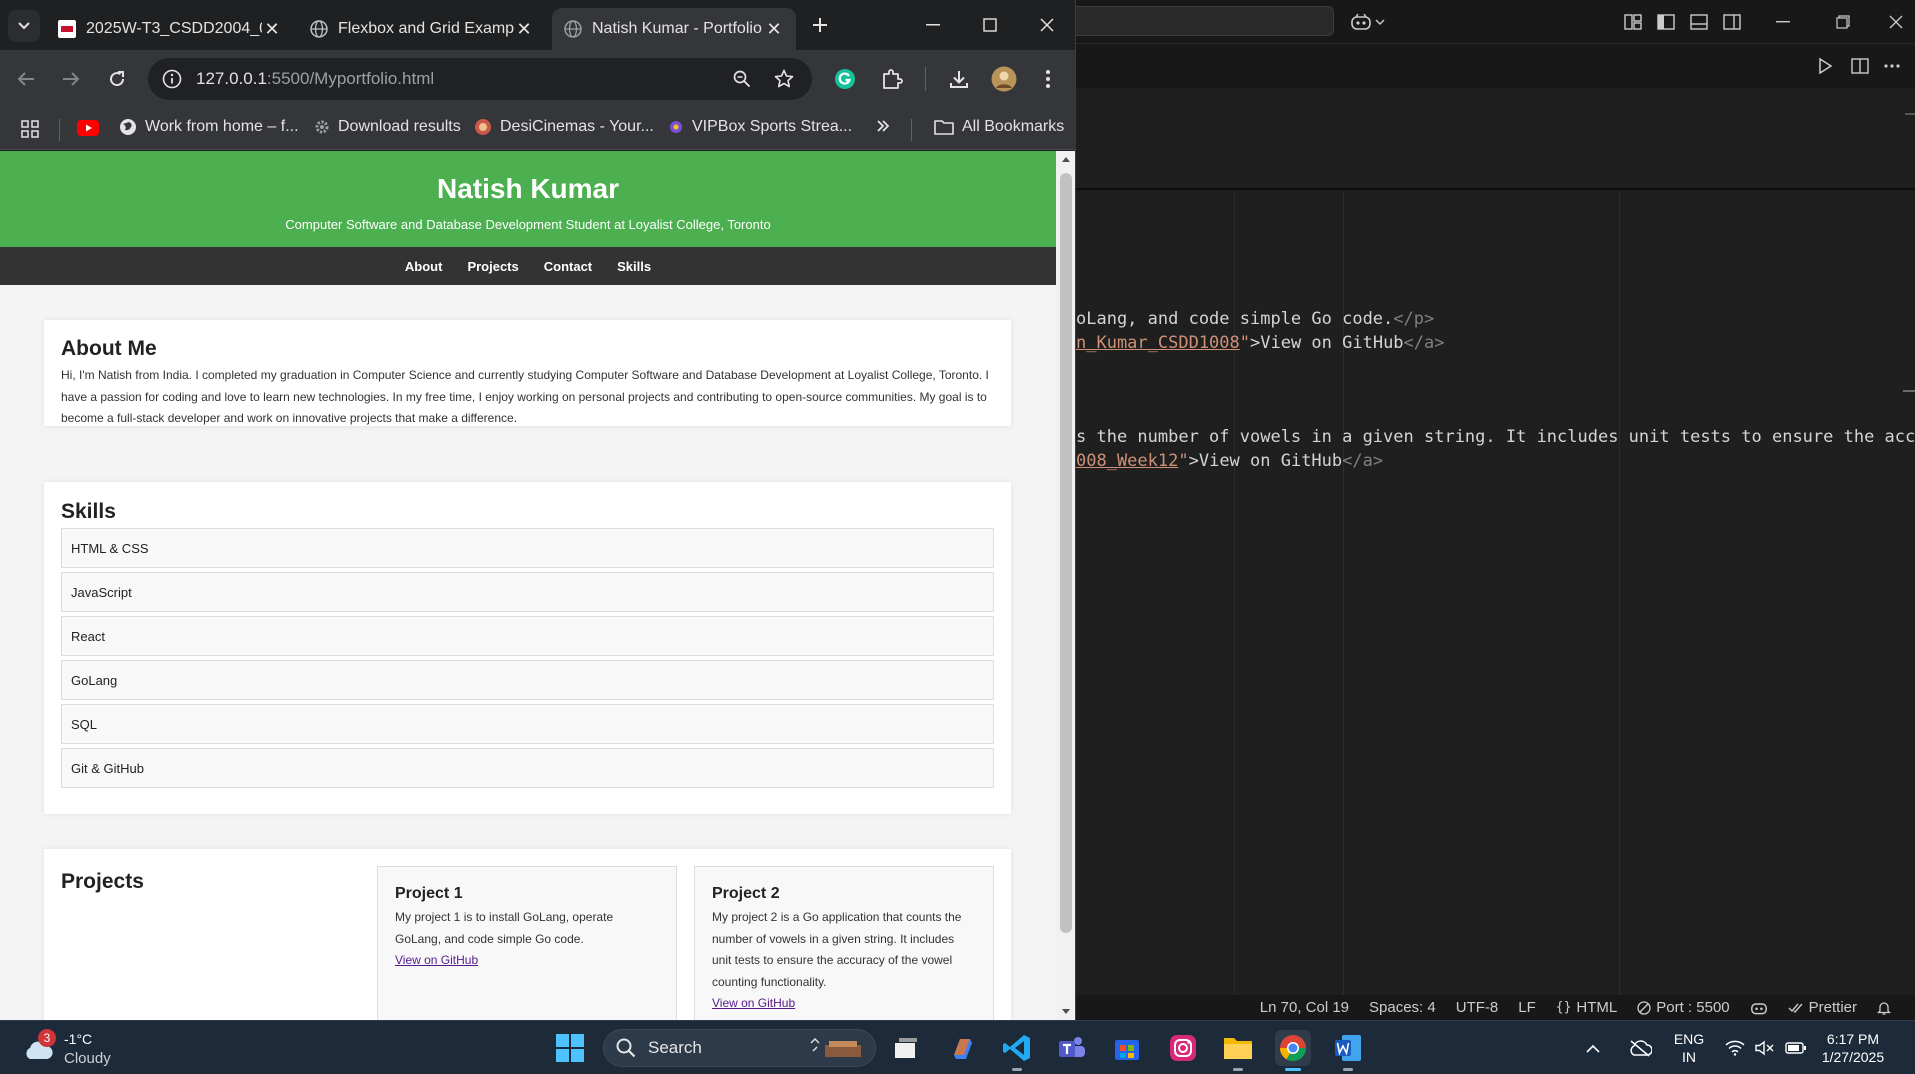 The width and height of the screenshot is (1915, 1074). I want to click on copilot-status, so click(1759, 1007).